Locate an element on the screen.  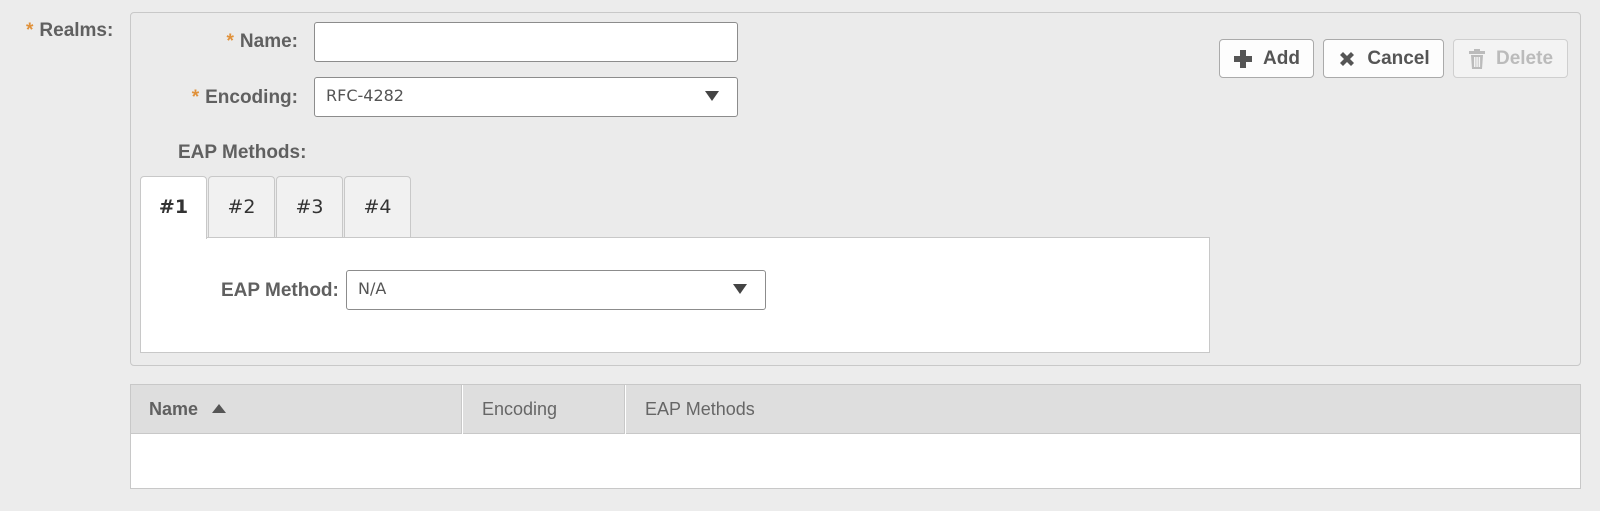
table-header: Name Encoding EAP Methods is located at coordinates (855, 409).